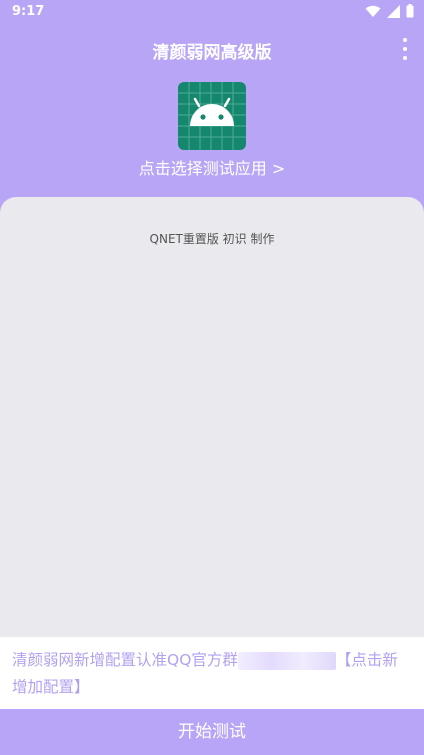  Describe the element at coordinates (212, 116) in the screenshot. I see `android-icon` at that location.